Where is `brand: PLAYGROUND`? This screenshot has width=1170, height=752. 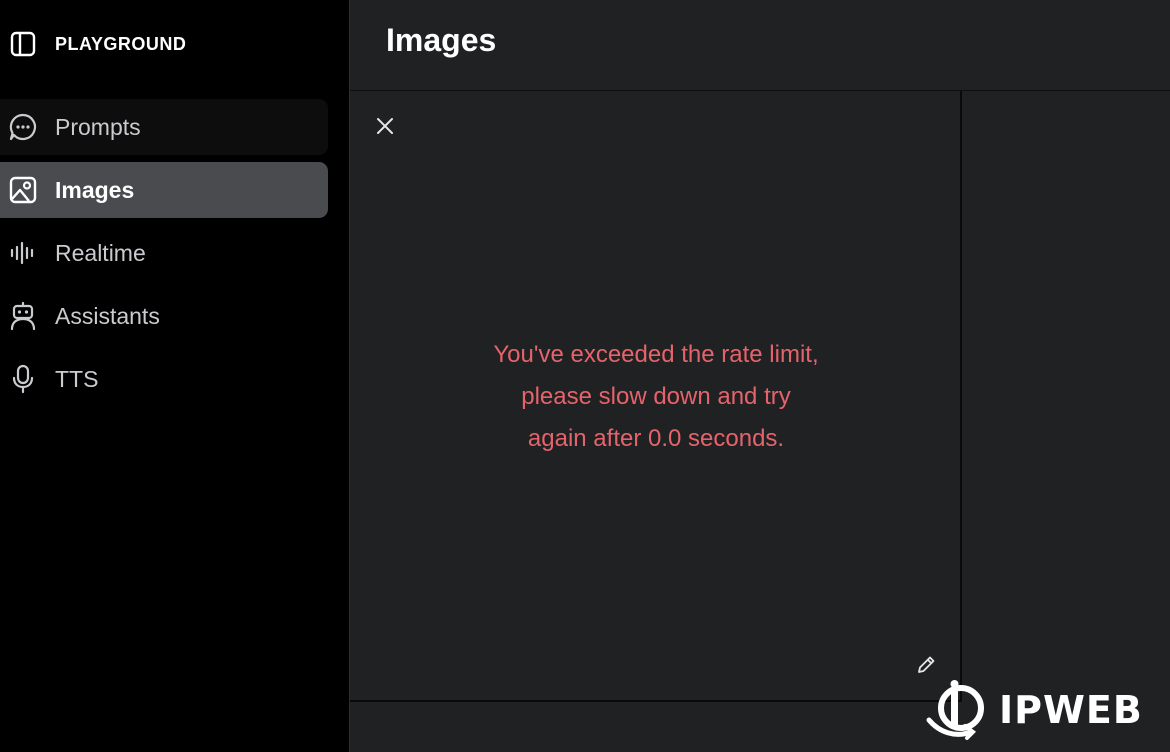
brand: PLAYGROUND is located at coordinates (97, 44).